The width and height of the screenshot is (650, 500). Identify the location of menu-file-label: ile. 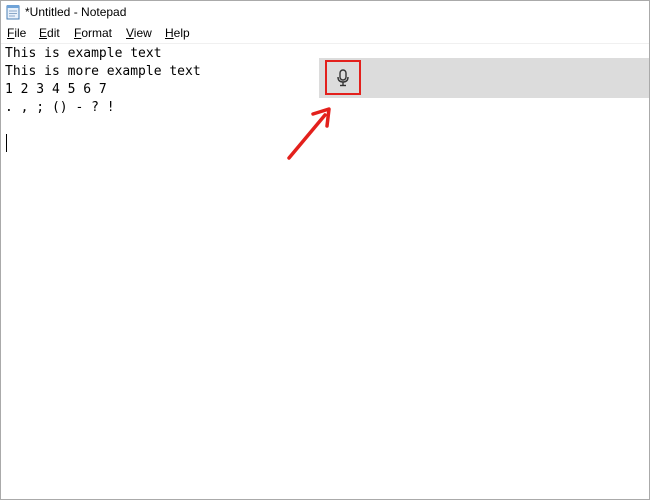
(20, 33).